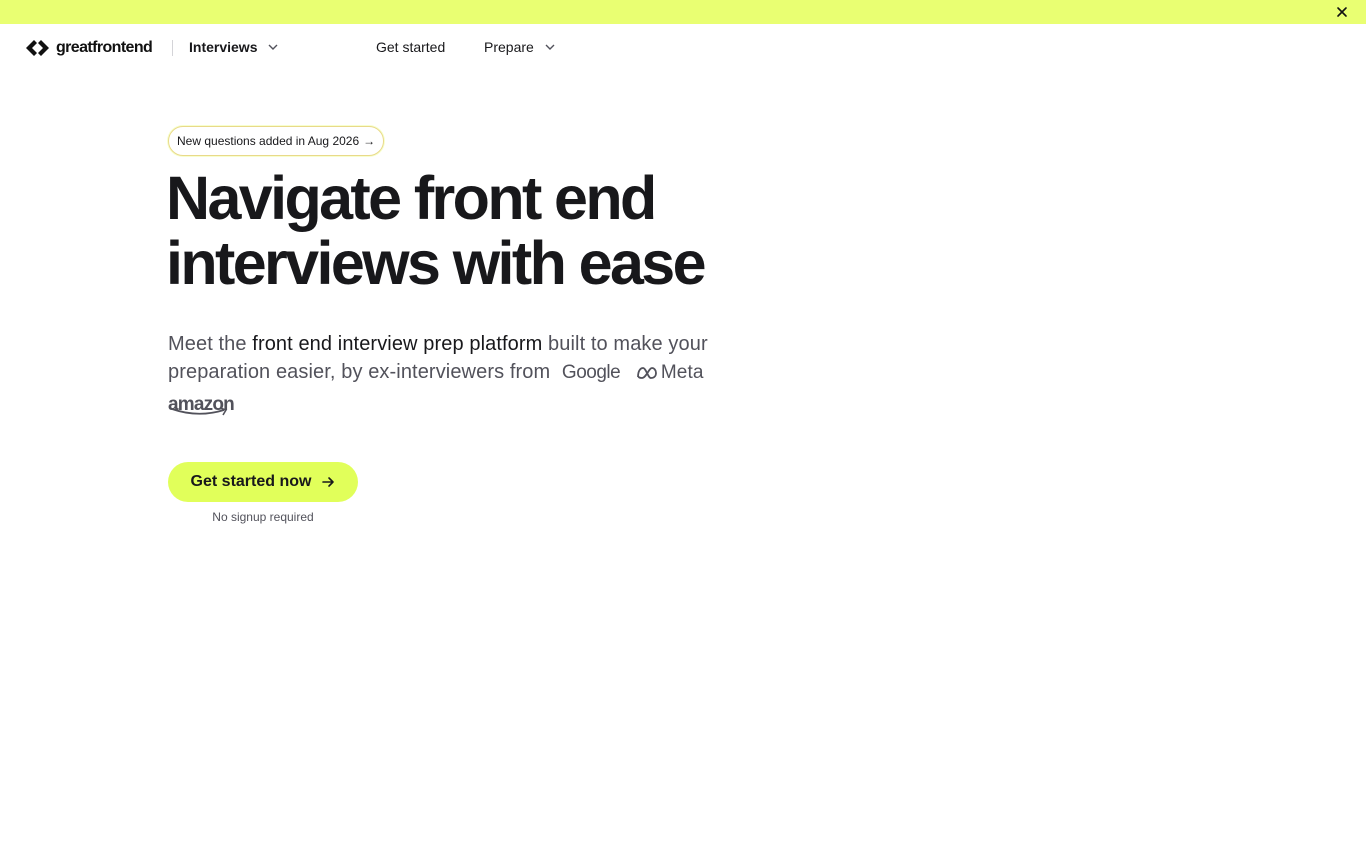 This screenshot has width=1366, height=854. I want to click on meta-logo: Meta, so click(670, 373).